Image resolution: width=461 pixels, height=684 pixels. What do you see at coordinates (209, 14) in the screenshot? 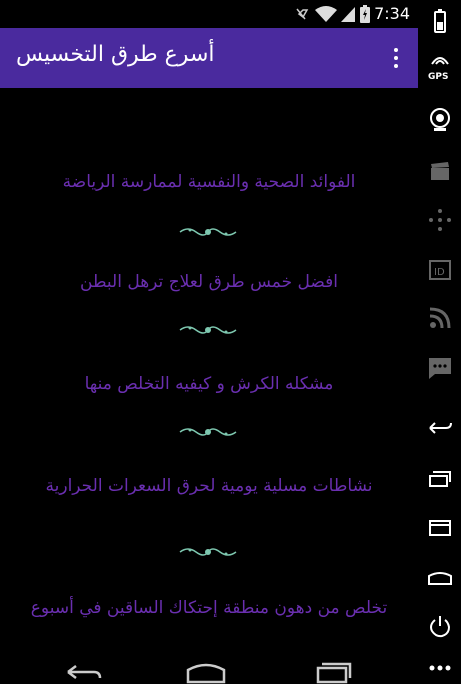
I see `status-bar: 7:34` at bounding box center [209, 14].